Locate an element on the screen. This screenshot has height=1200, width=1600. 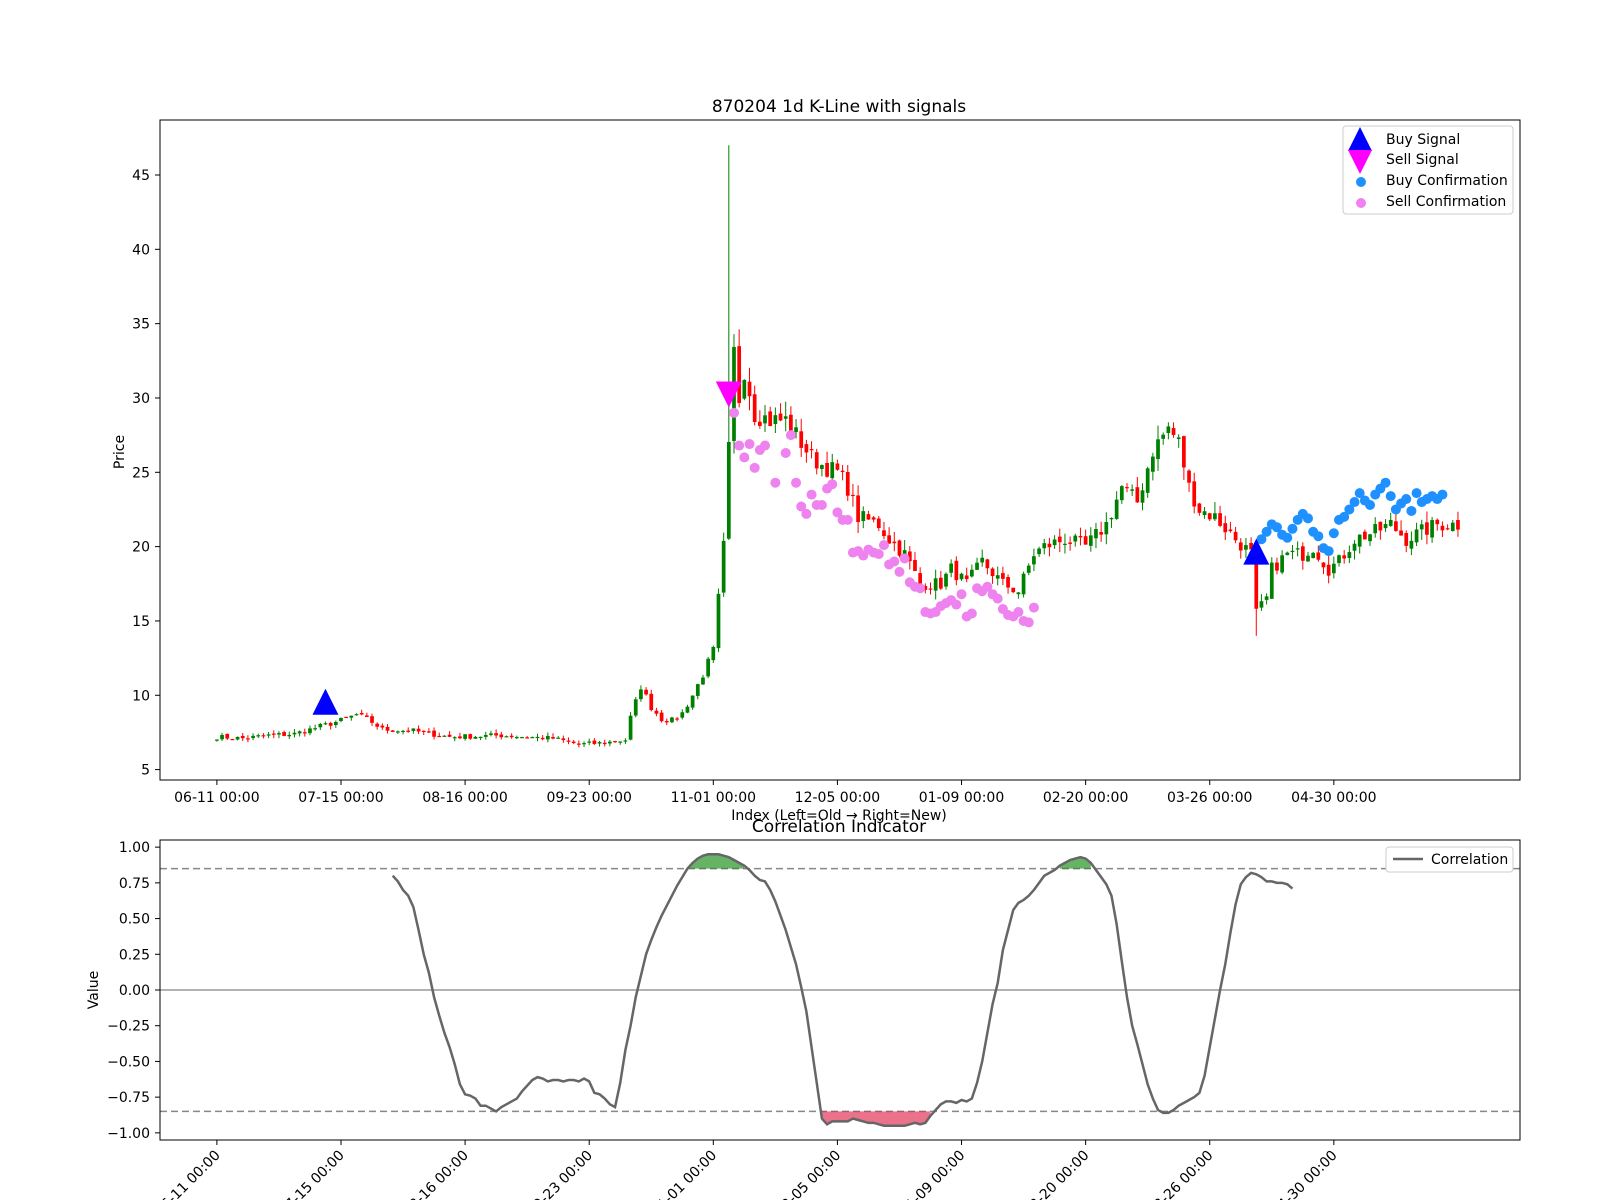
kline-y-tick-label: 40 is located at coordinates (141, 250).